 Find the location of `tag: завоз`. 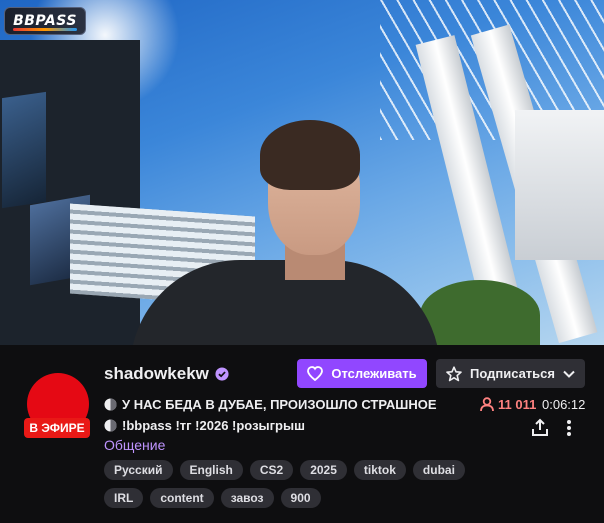

tag: завоз is located at coordinates (247, 498).